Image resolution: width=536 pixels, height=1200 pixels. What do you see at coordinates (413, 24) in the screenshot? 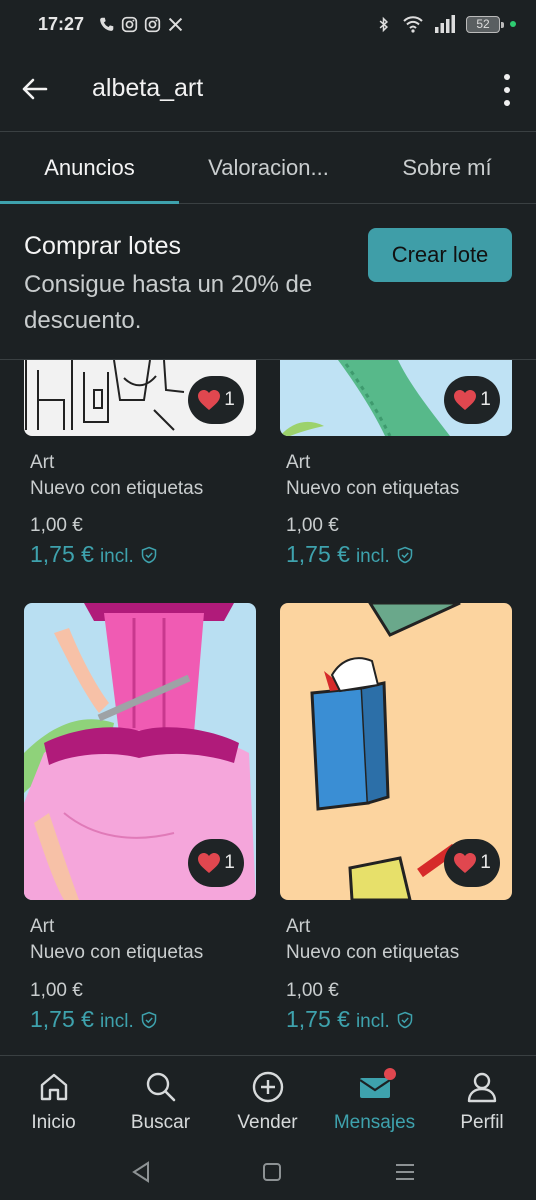
I see `wifi-icon` at bounding box center [413, 24].